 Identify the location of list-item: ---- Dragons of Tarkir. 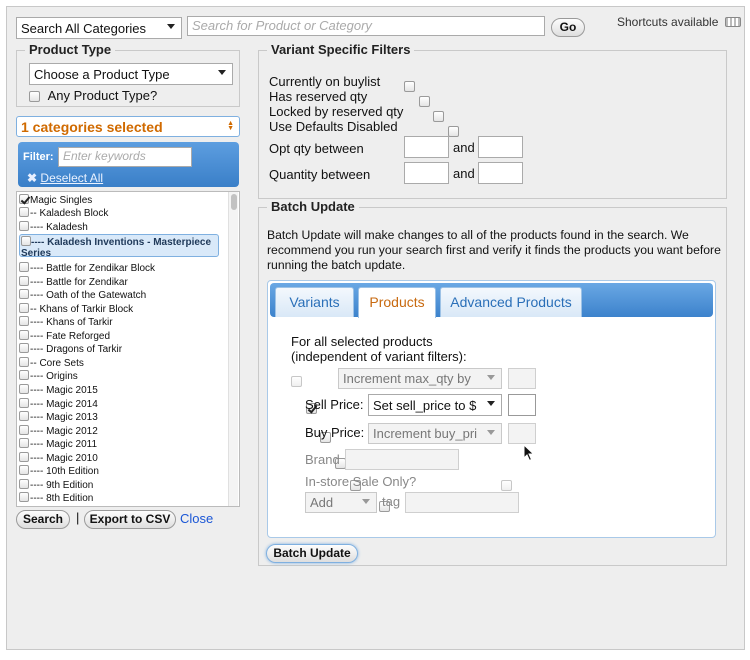
(70, 349).